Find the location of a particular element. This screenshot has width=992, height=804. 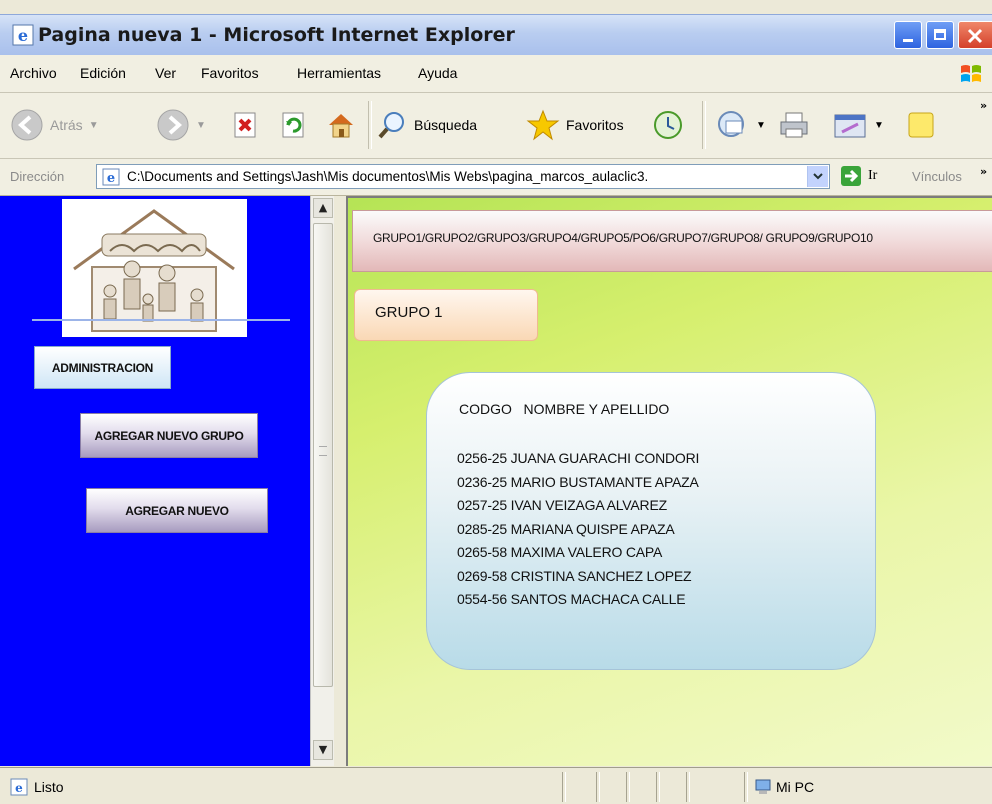

page-icon: e is located at coordinates (111, 177).